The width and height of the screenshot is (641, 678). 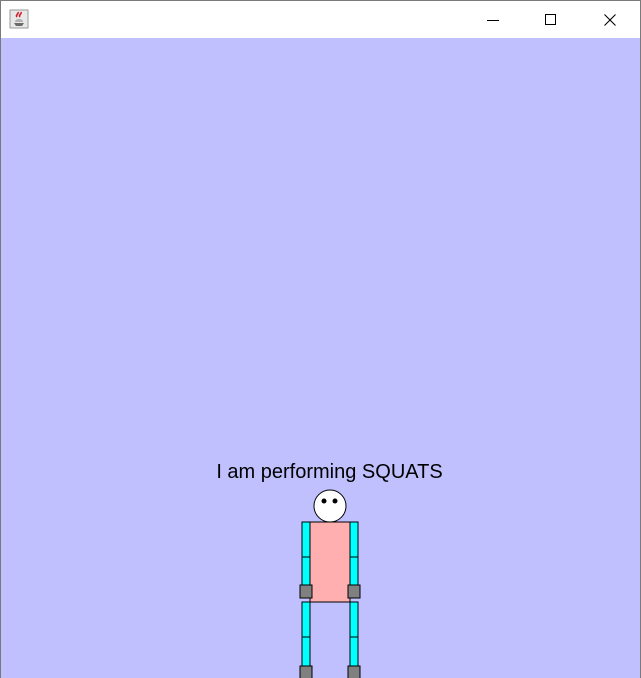 I want to click on left-hand, so click(x=306, y=591).